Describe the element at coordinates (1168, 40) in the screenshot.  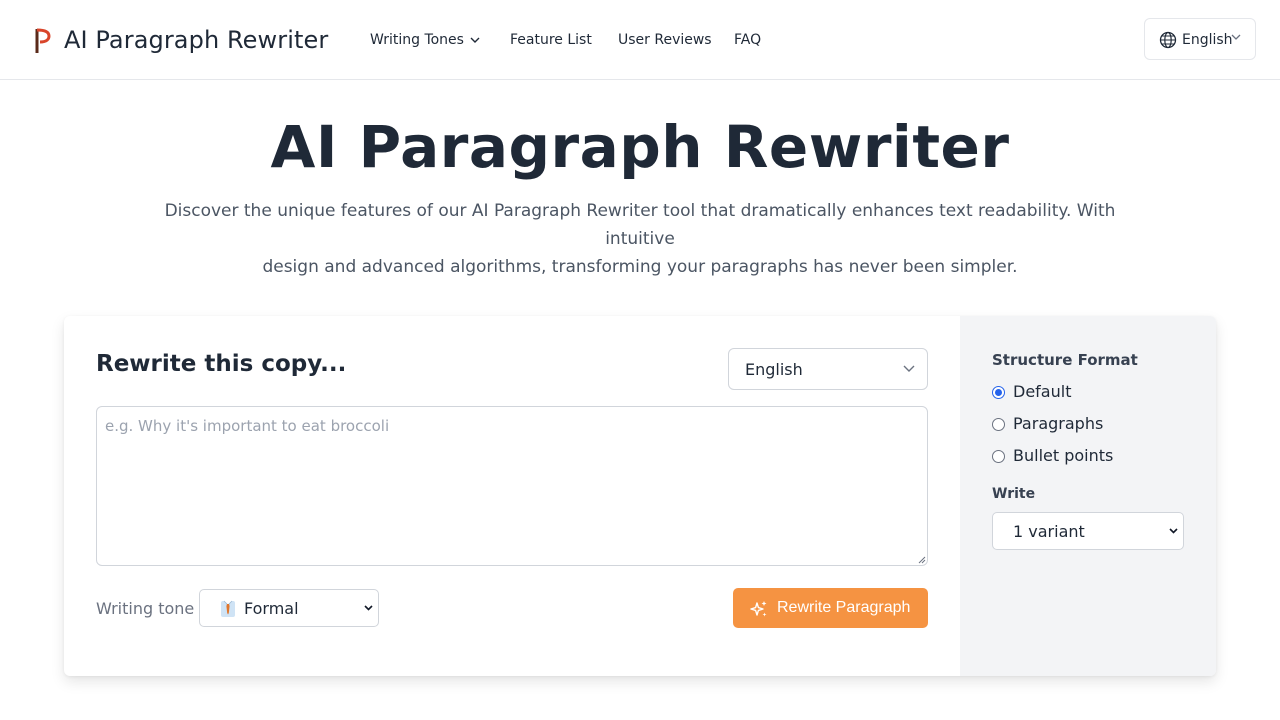
I see `globe-icon` at that location.